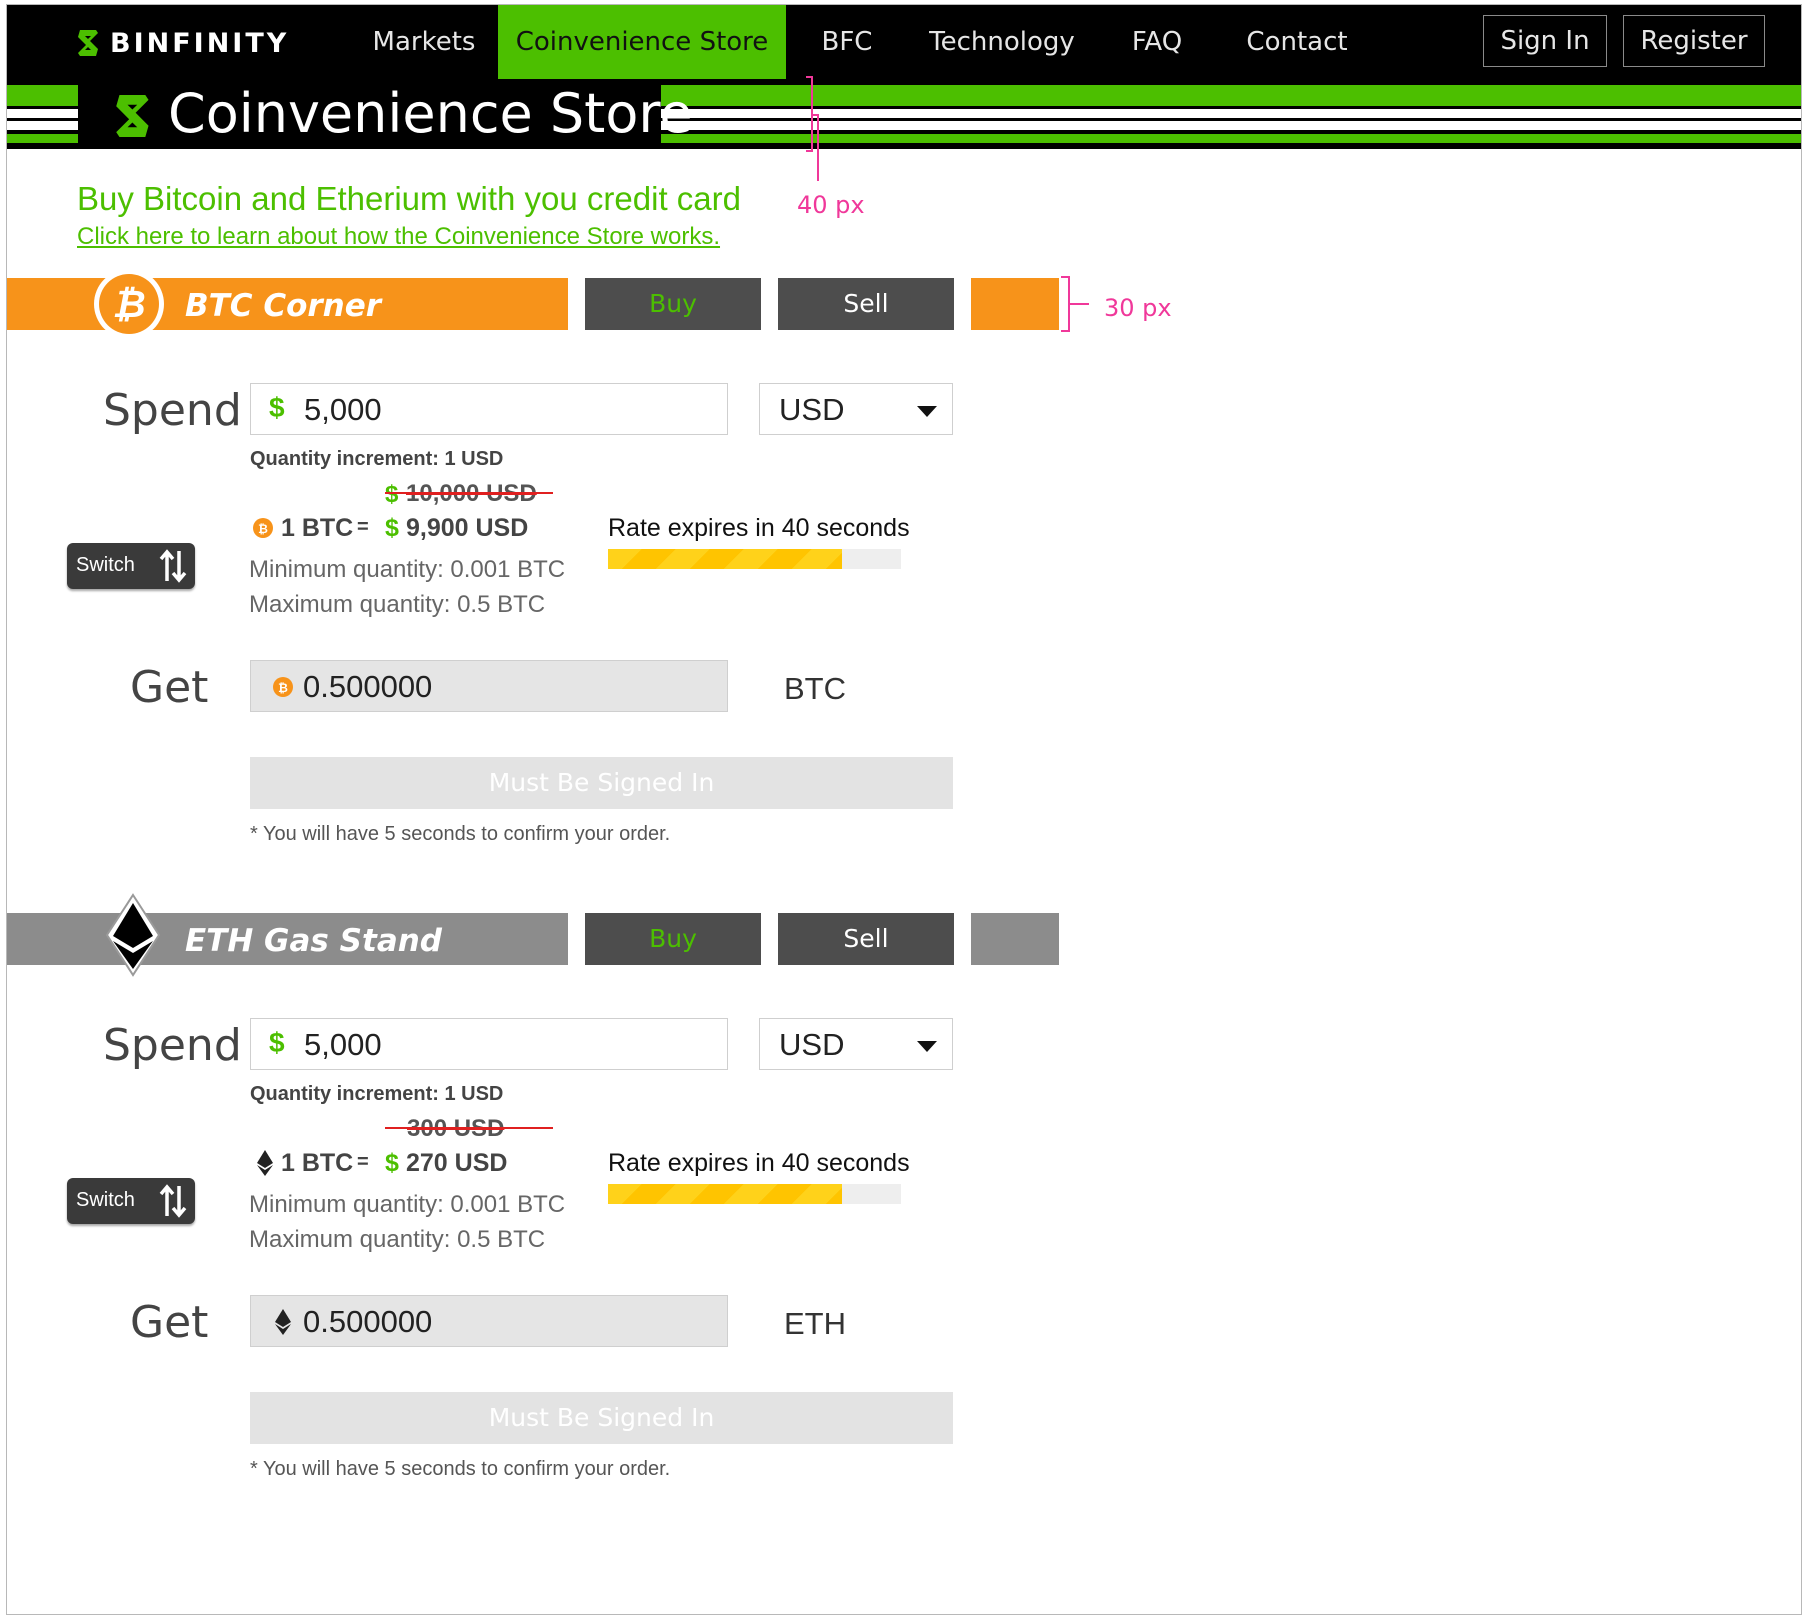  What do you see at coordinates (407, 569) in the screenshot?
I see `btc-min-qty: Minimum quantity: 0.001 BTC` at bounding box center [407, 569].